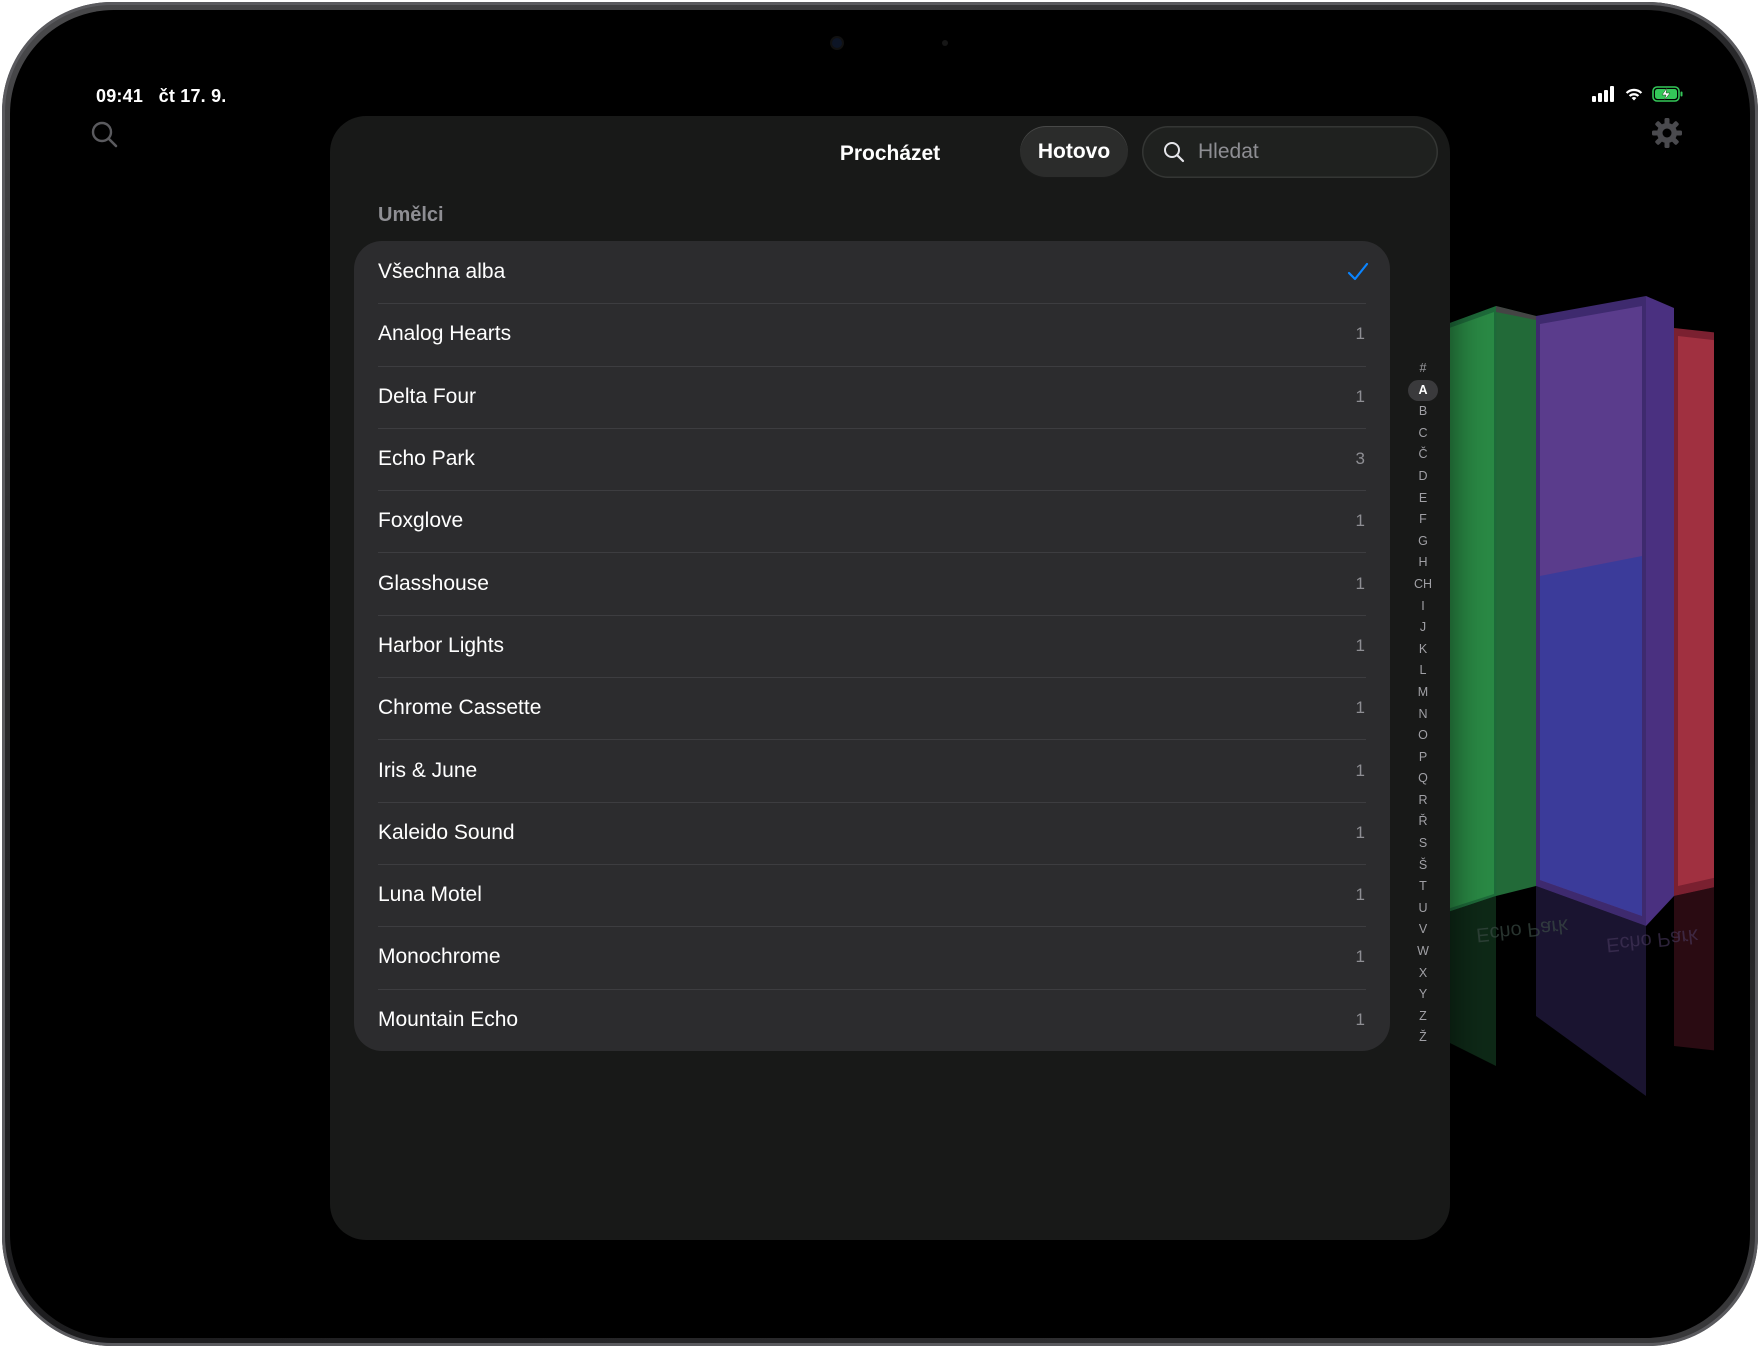 This screenshot has width=1760, height=1348. What do you see at coordinates (1308, 152) in the screenshot?
I see `search-input` at bounding box center [1308, 152].